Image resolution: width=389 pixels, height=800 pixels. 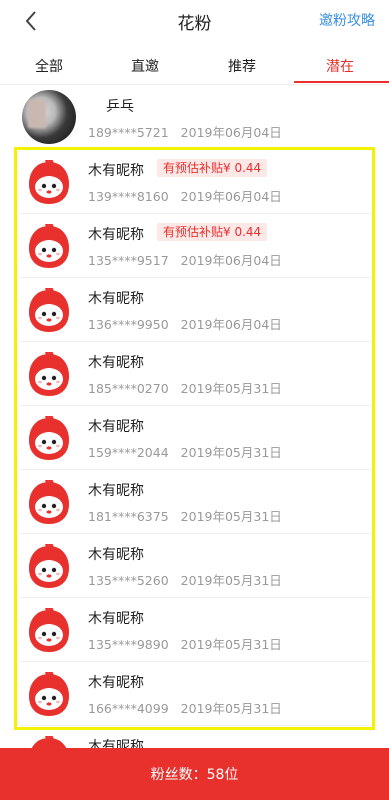 What do you see at coordinates (194, 438) in the screenshot?
I see `fan-list-item: 木有昵称 159****2044 2019年05月31日` at bounding box center [194, 438].